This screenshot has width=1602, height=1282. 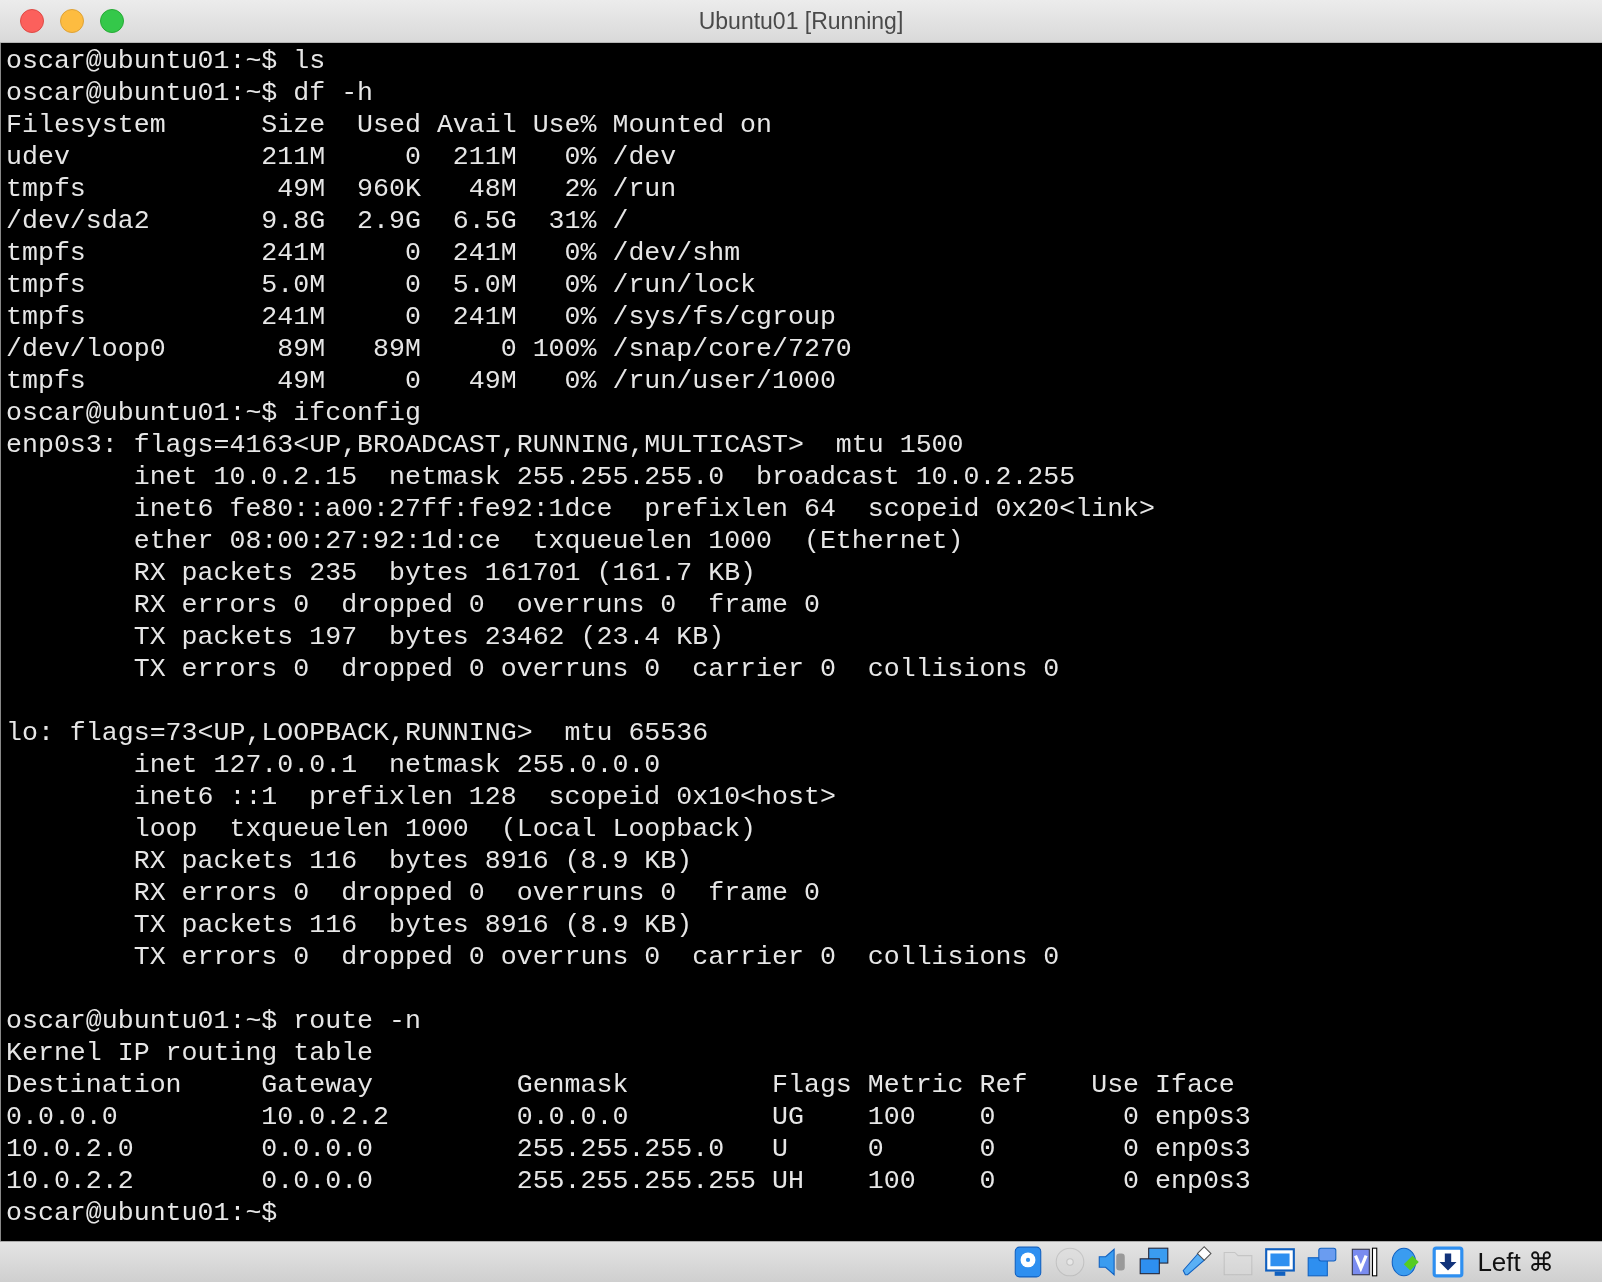 I want to click on window-title: Ubuntu01 [Running], so click(x=801, y=21).